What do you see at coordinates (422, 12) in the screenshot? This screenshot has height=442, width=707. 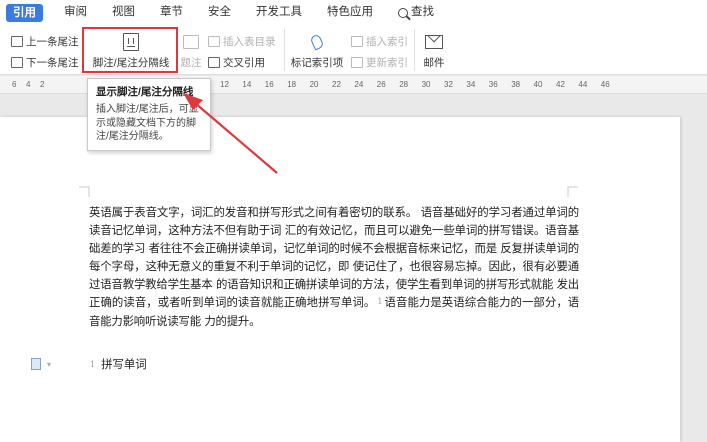 I see `search-label: 查找` at bounding box center [422, 12].